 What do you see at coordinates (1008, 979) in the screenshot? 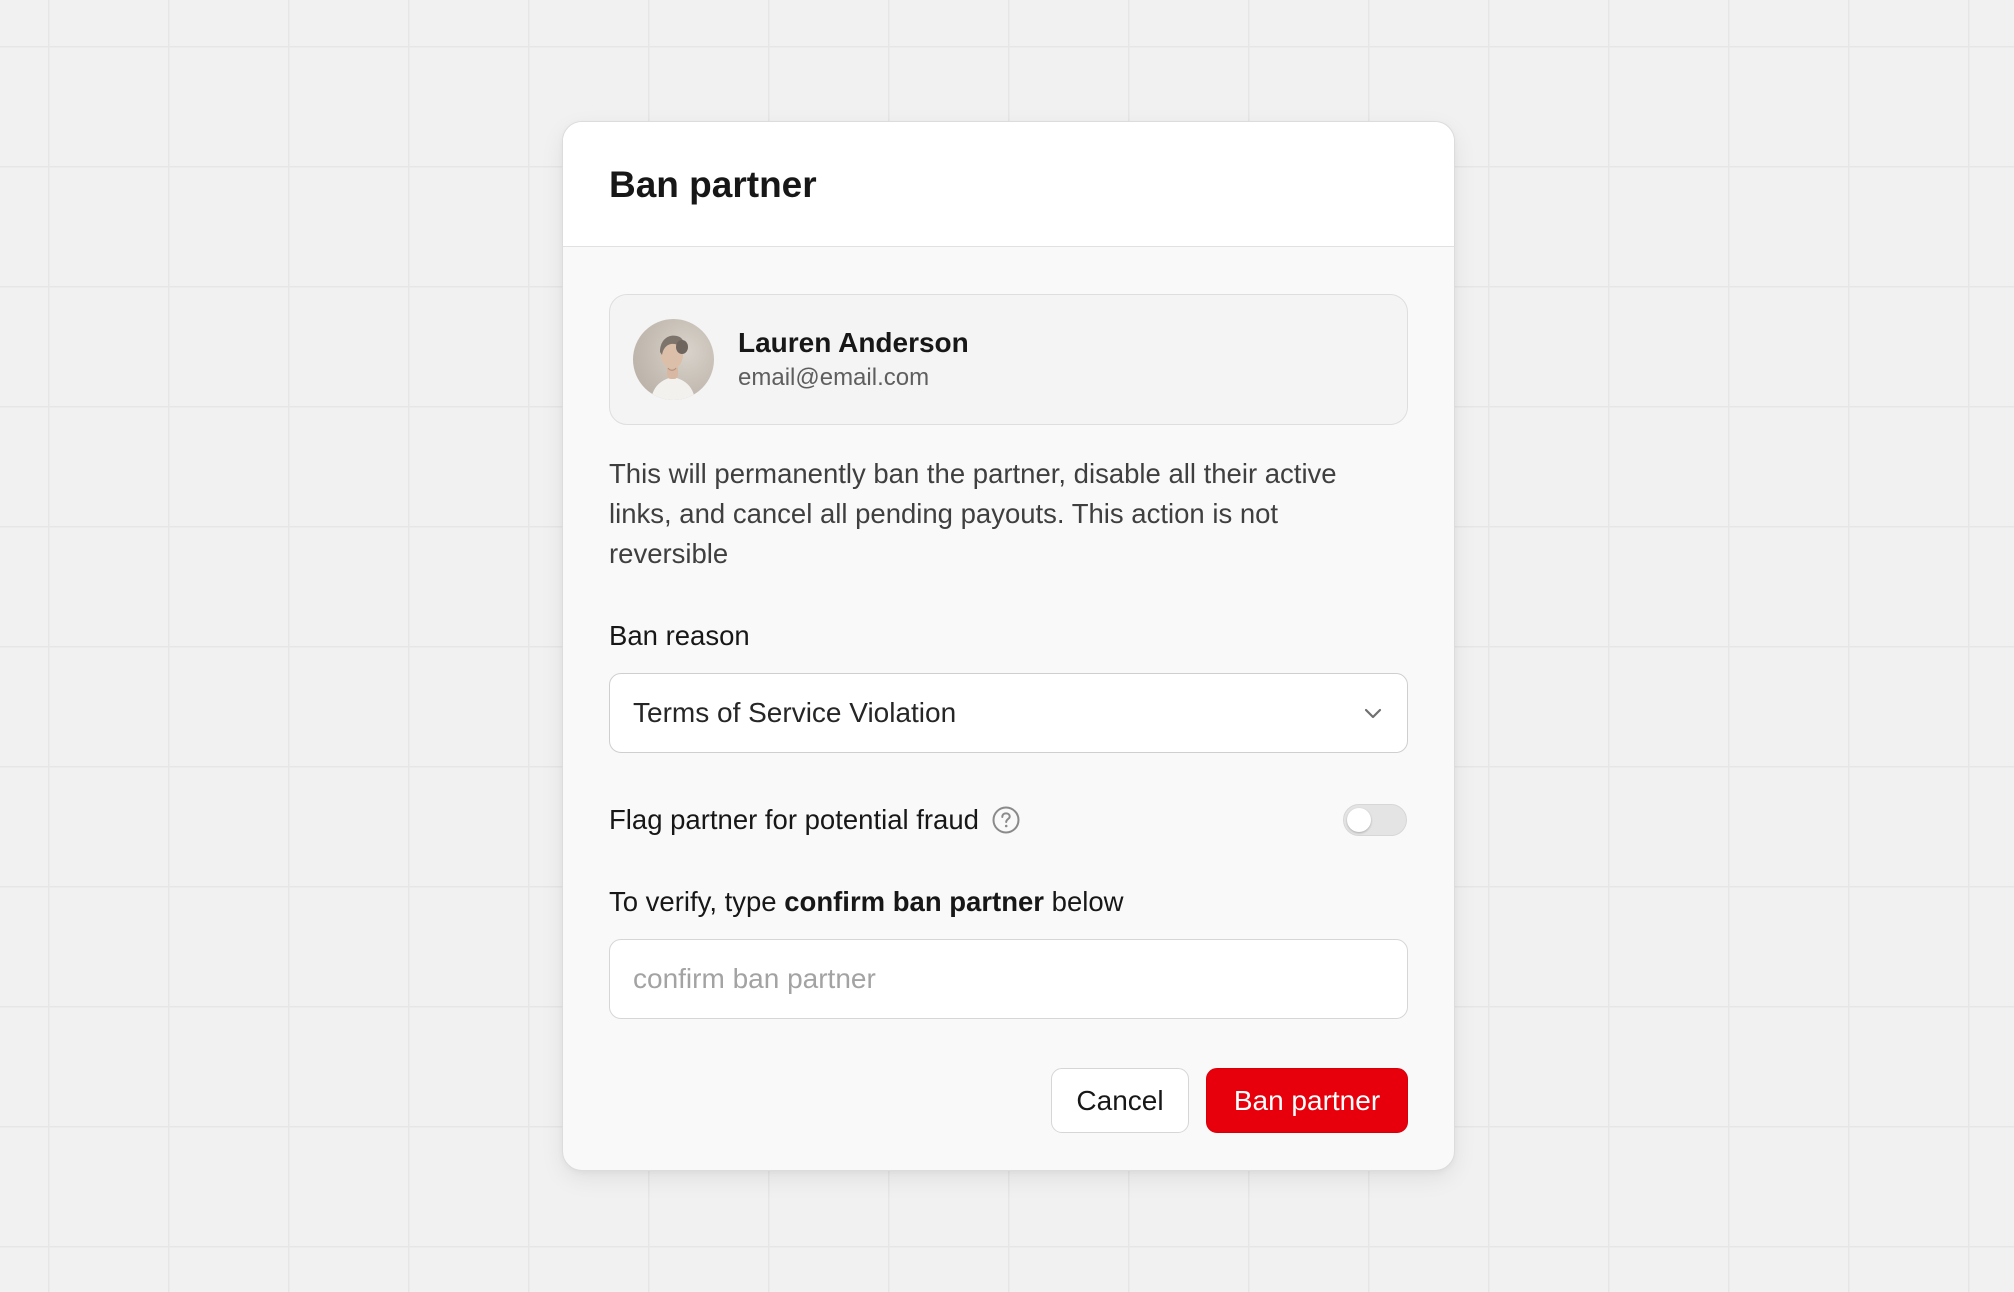
I see `confirm-phrase-input` at bounding box center [1008, 979].